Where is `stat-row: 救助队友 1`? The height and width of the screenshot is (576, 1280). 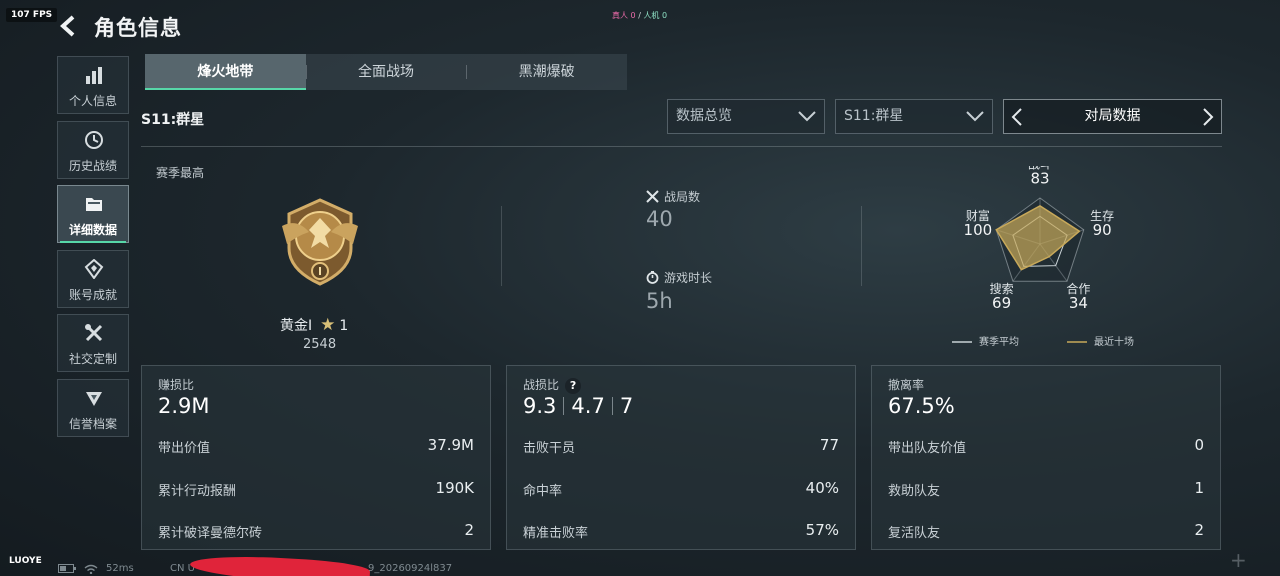
stat-row: 救助队友 1 is located at coordinates (1046, 489).